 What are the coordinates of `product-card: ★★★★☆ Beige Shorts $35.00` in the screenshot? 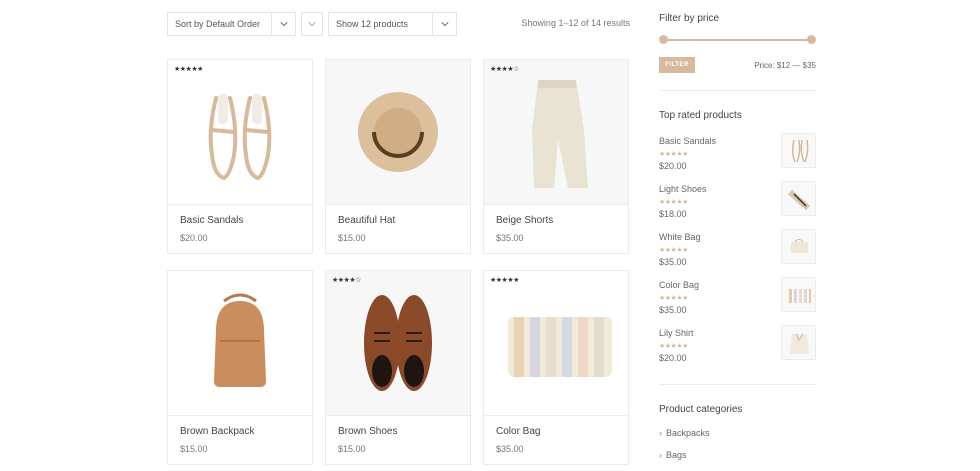 It's located at (556, 156).